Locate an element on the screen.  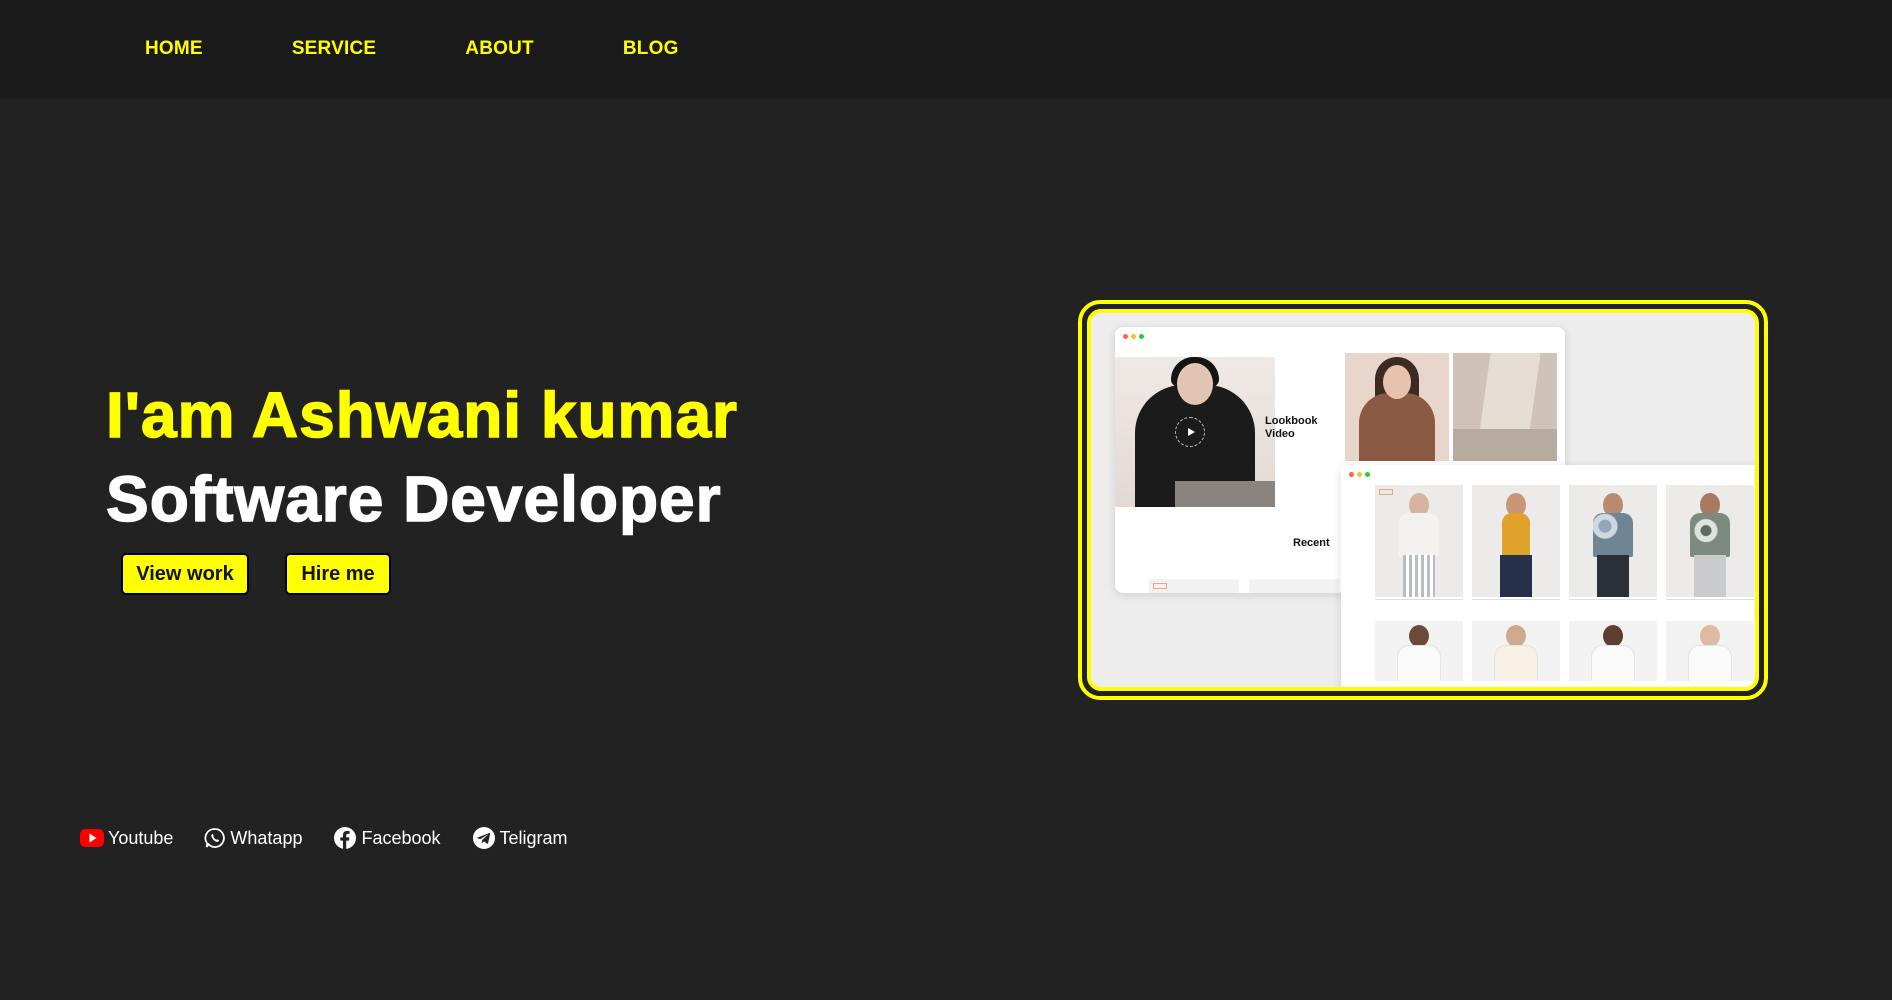
nav-about-link: ABOUT is located at coordinates (499, 49).